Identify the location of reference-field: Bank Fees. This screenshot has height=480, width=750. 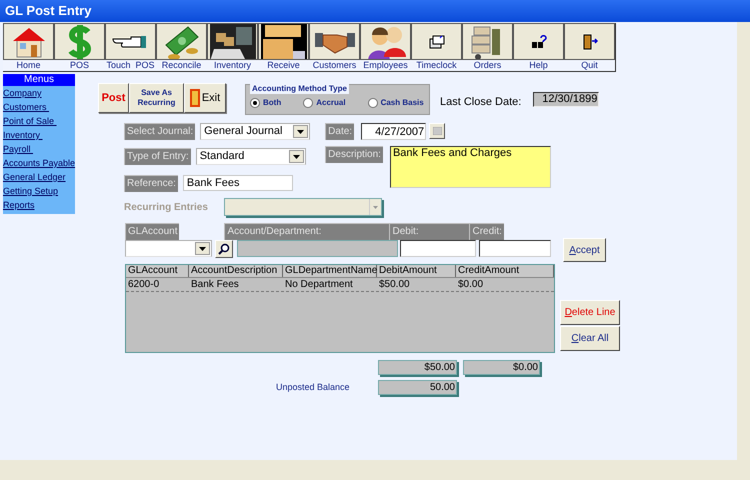
(237, 183).